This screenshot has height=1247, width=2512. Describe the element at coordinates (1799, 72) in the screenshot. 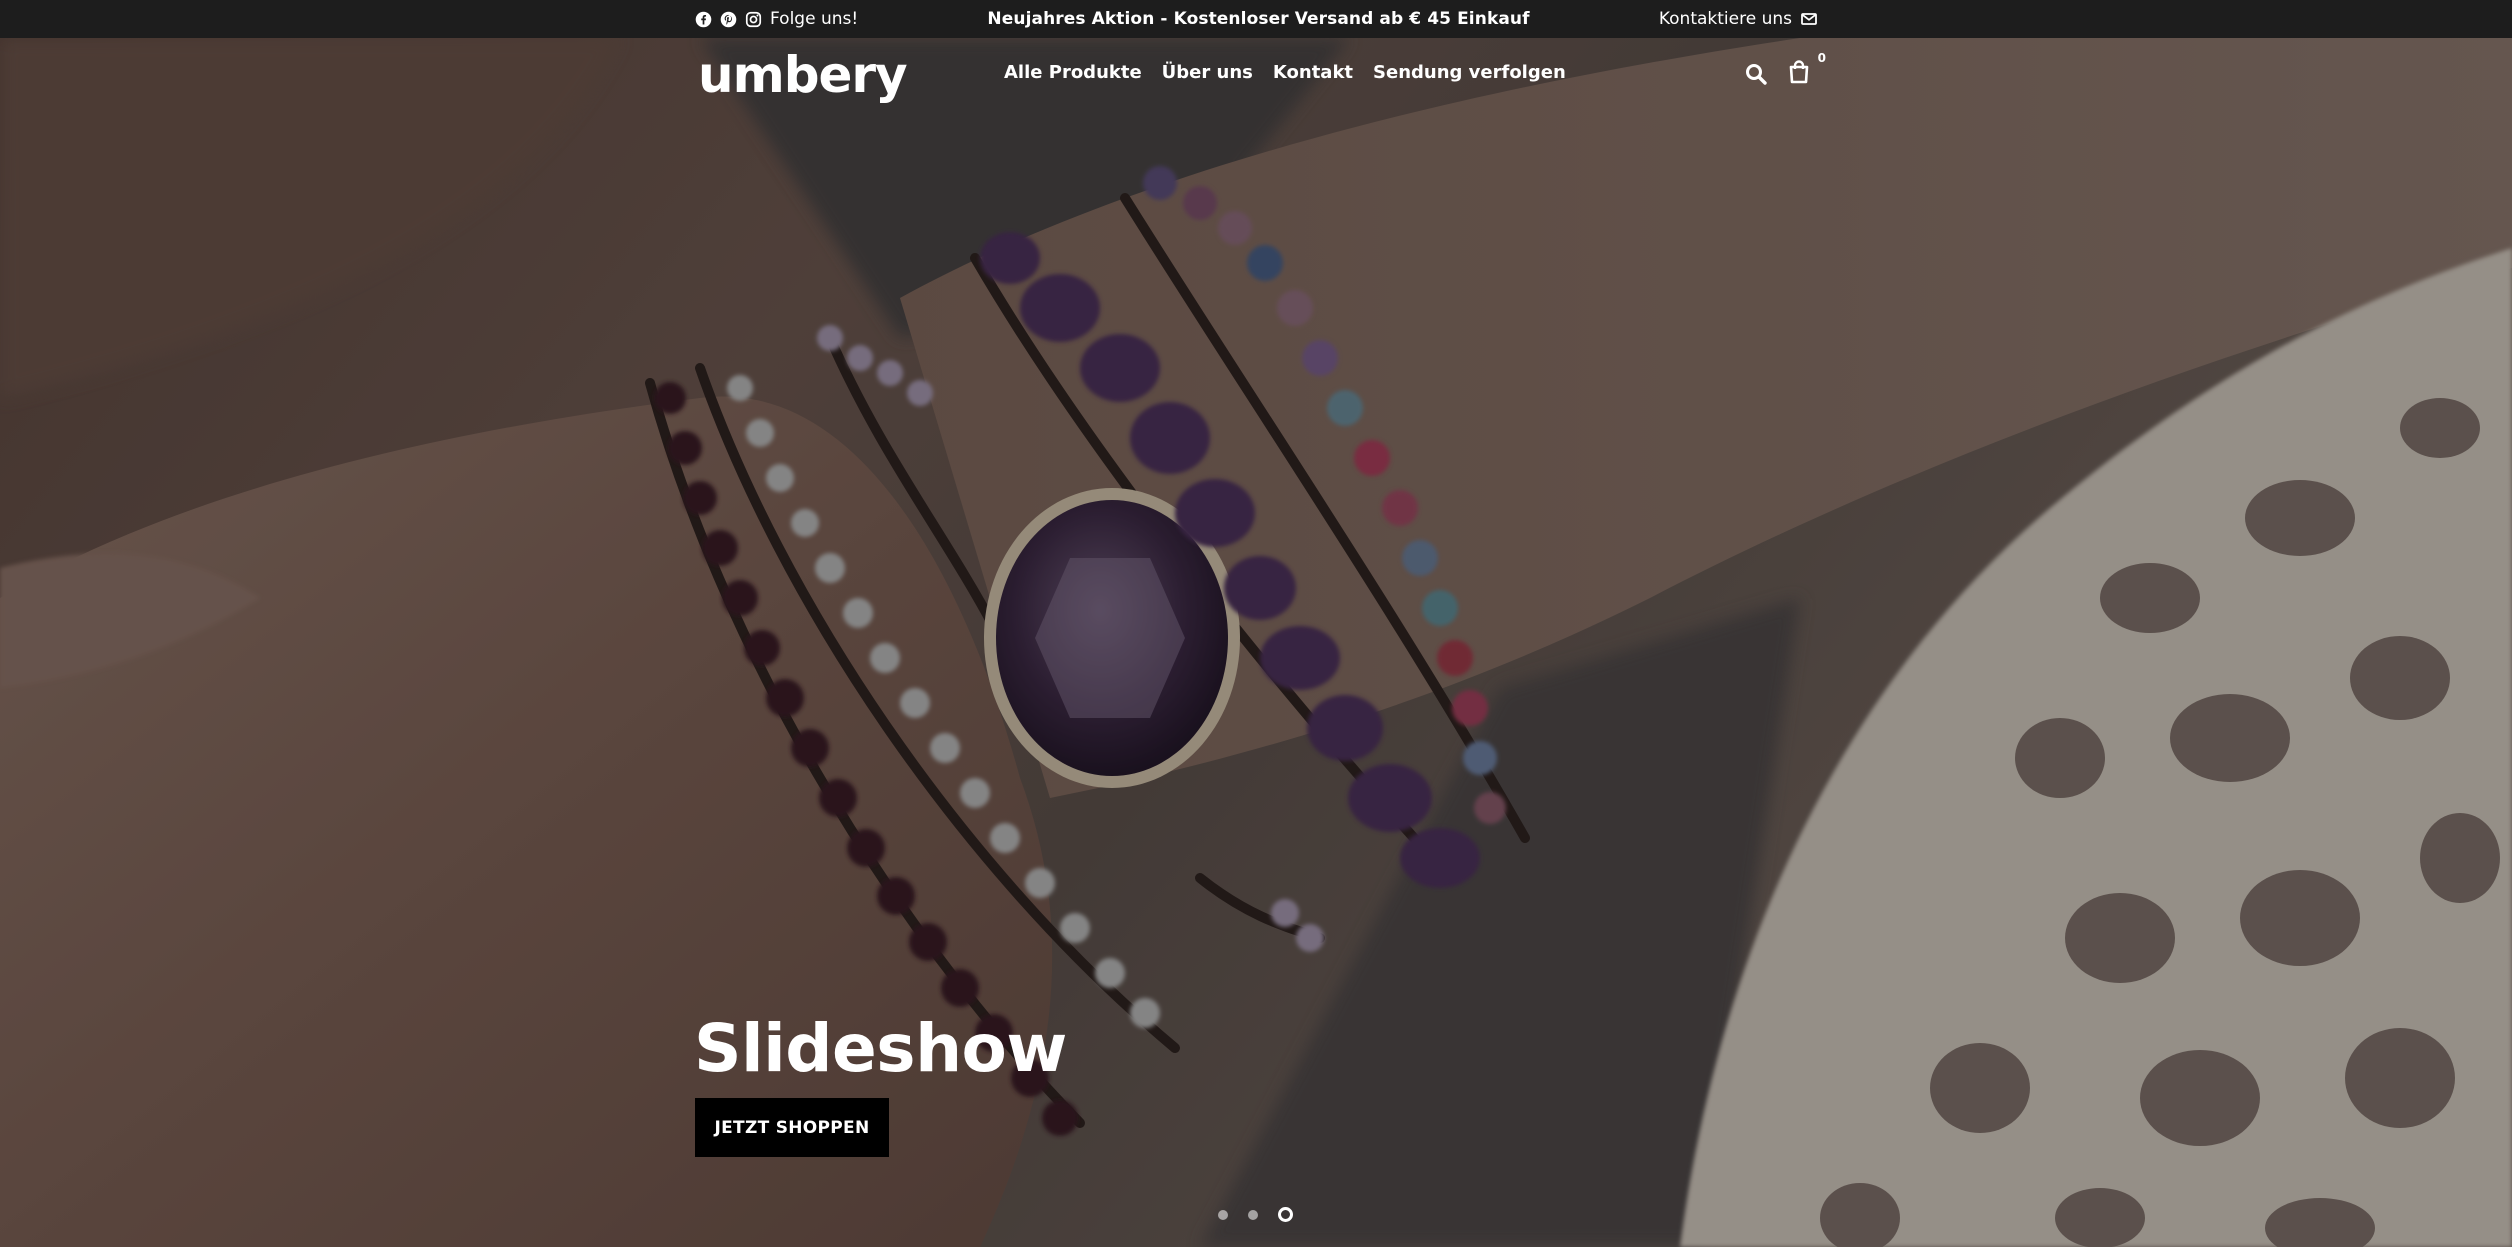

I see `shopping-bag-icon` at that location.